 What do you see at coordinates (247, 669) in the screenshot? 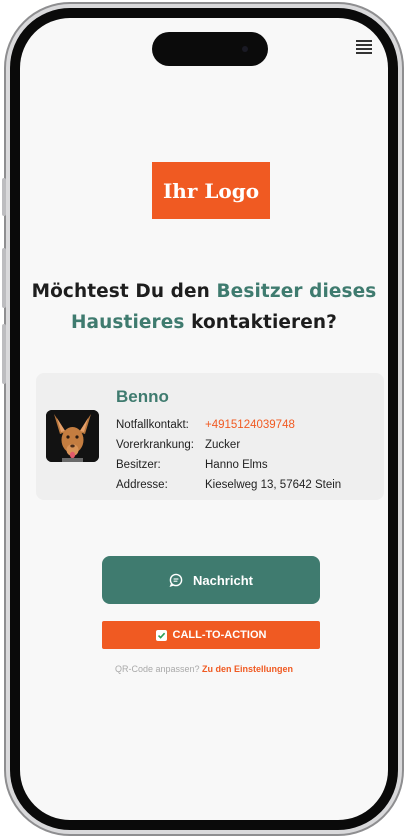
I see `settings-link: Zu den Einstellungen` at bounding box center [247, 669].